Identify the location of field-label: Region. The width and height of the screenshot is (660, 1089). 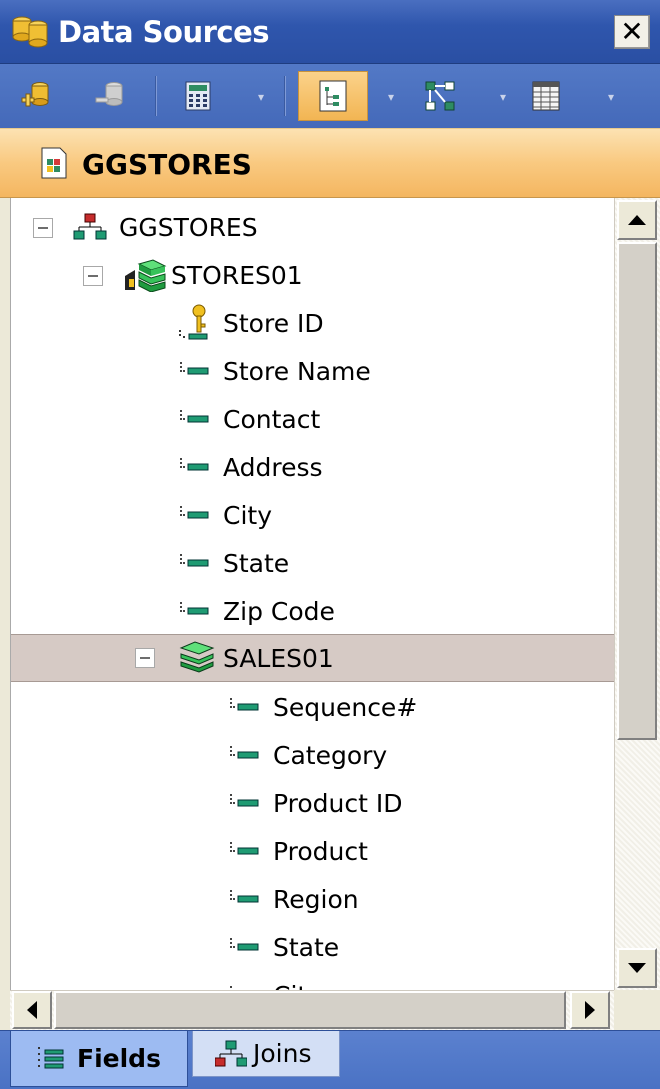
(316, 899).